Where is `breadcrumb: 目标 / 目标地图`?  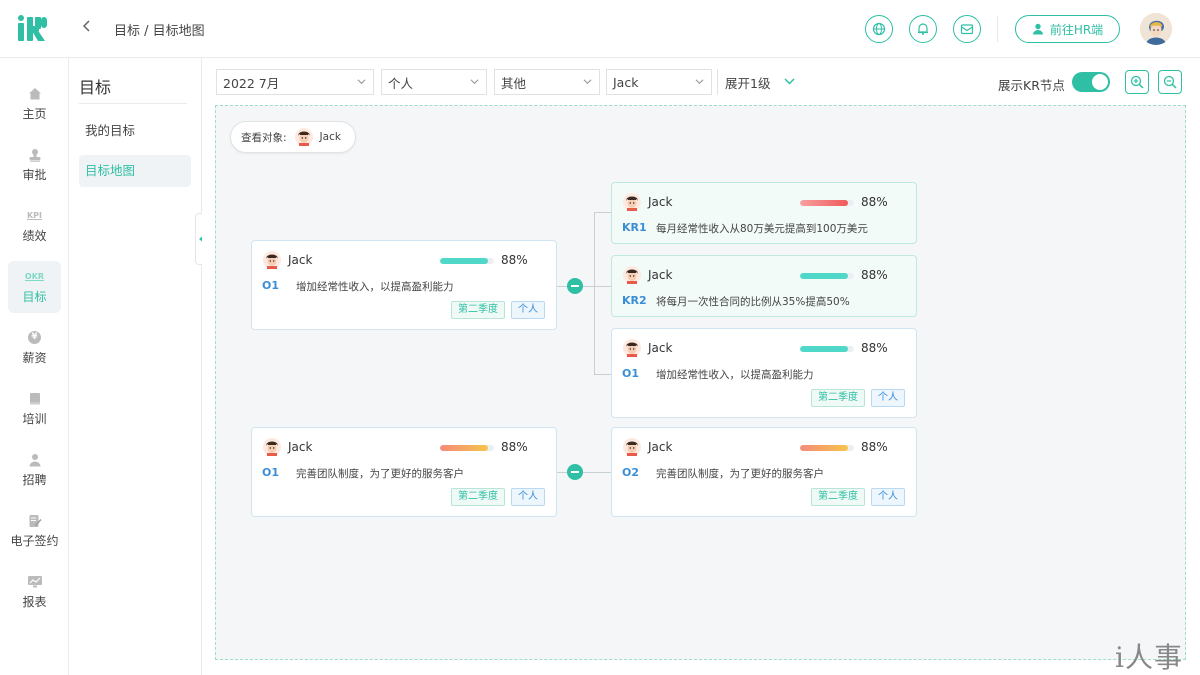 breadcrumb: 目标 / 目标地图 is located at coordinates (159, 31).